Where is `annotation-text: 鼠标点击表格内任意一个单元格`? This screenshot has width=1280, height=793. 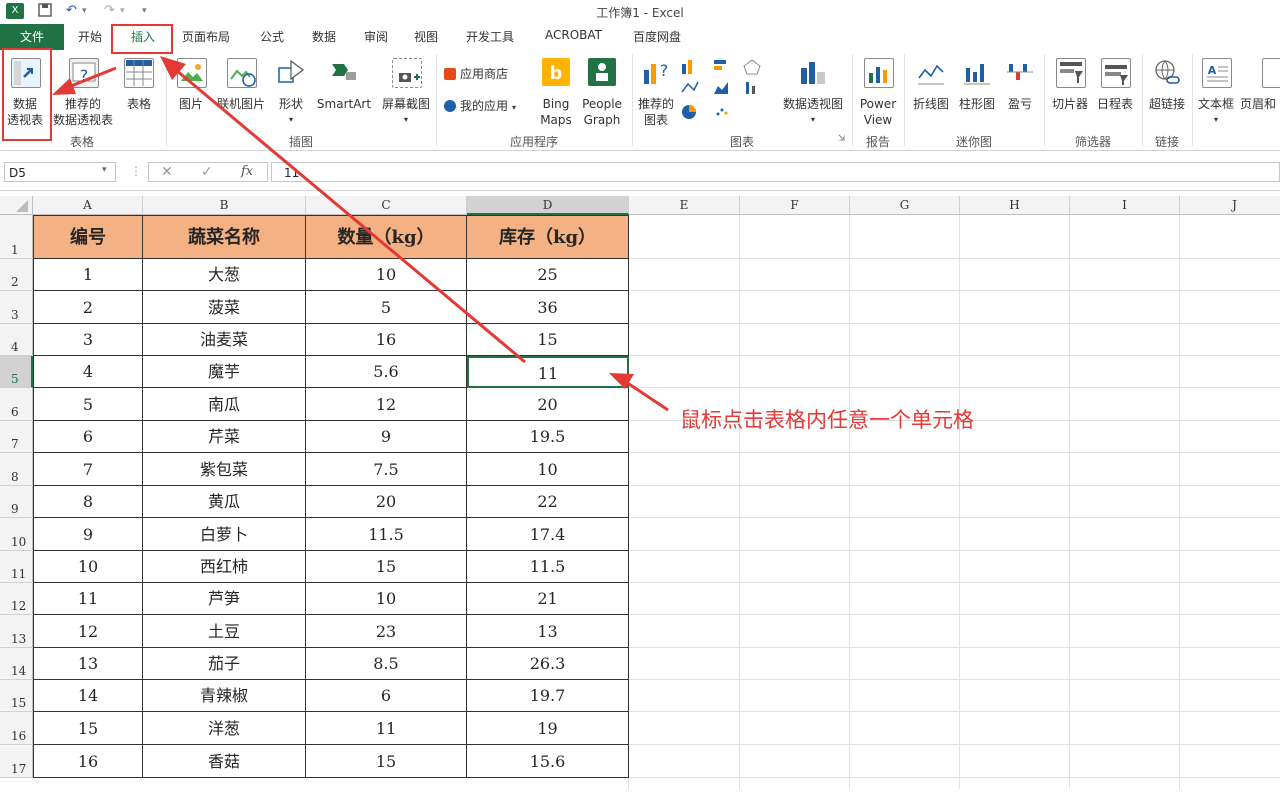
annotation-text: 鼠标点击表格内任意一个单元格 is located at coordinates (827, 420).